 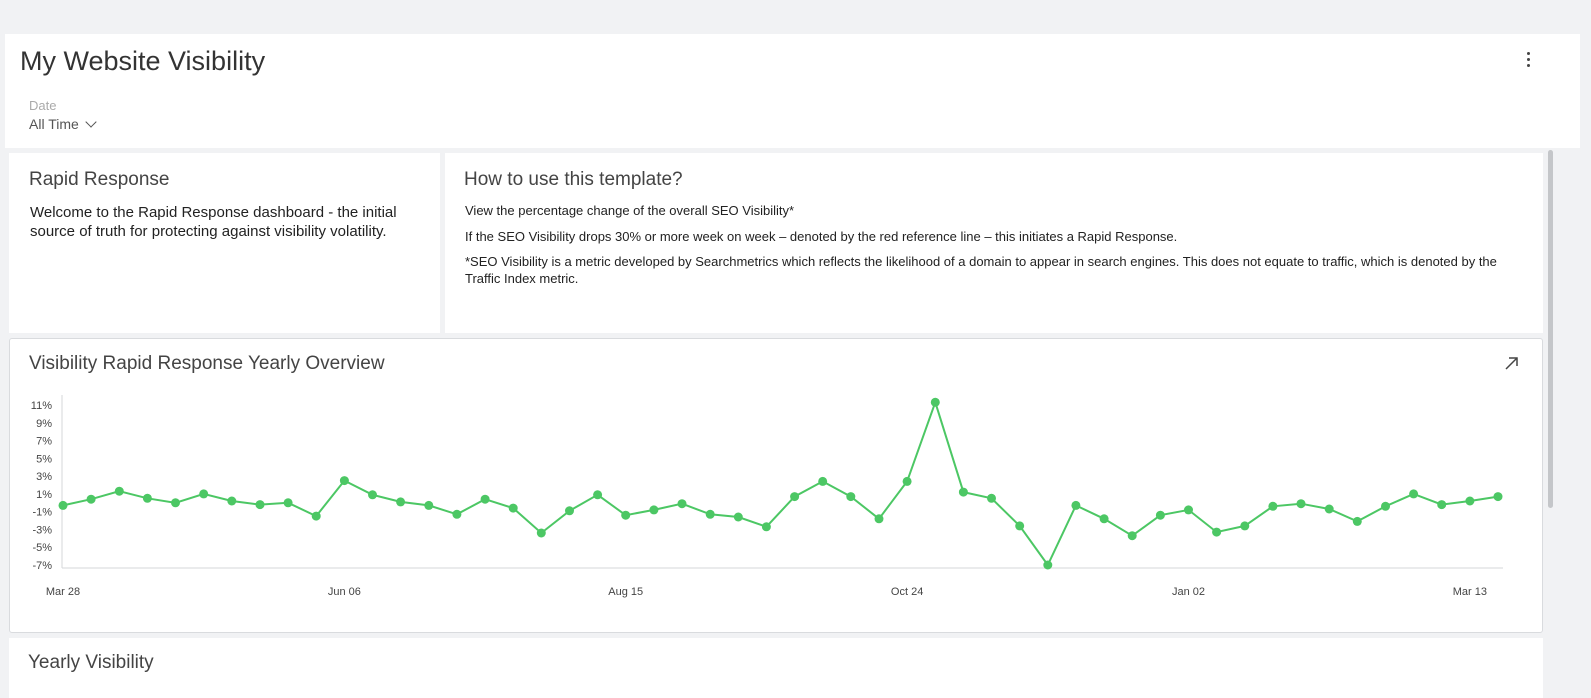 I want to click on rapid-response-title: Rapid Response, so click(x=99, y=179).